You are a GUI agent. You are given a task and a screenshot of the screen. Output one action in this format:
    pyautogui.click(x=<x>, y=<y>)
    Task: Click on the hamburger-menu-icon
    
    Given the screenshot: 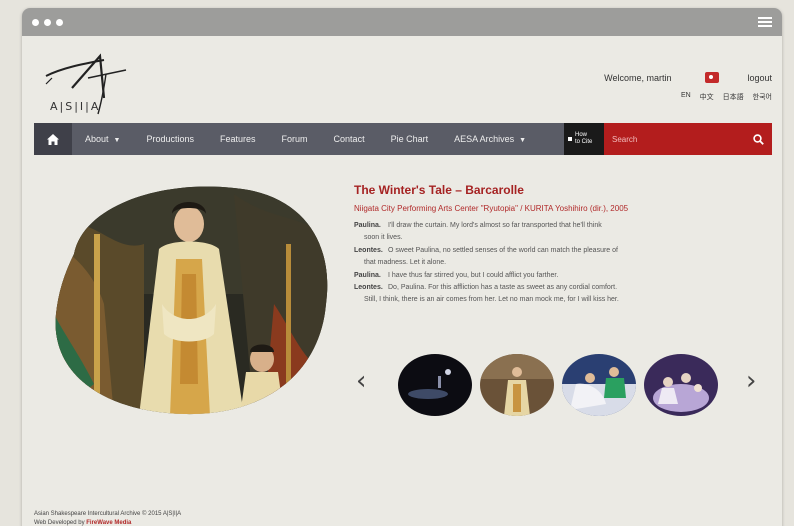 What is the action you would take?
    pyautogui.click(x=765, y=22)
    